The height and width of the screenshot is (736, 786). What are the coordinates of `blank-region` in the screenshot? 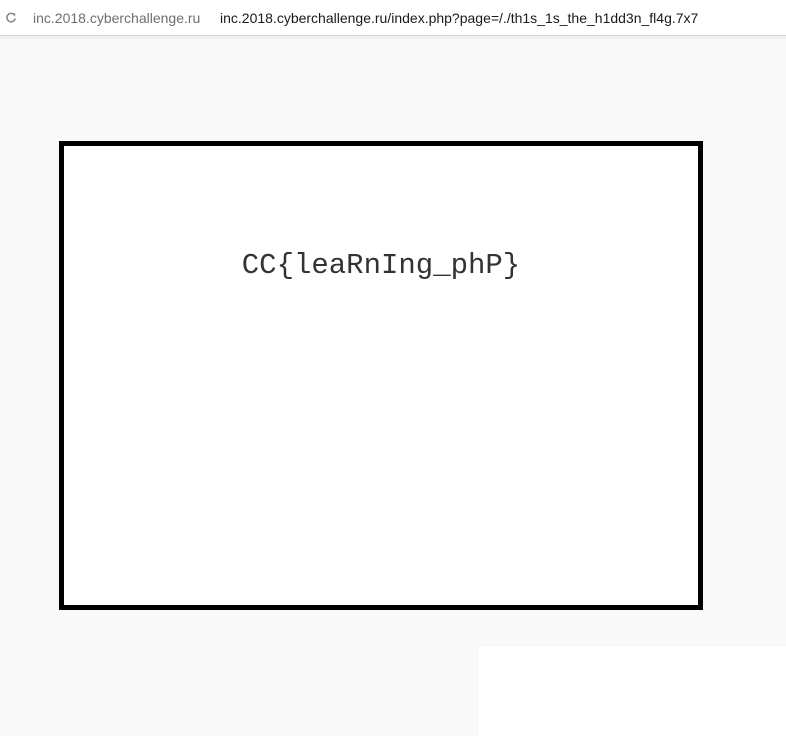 It's located at (632, 691).